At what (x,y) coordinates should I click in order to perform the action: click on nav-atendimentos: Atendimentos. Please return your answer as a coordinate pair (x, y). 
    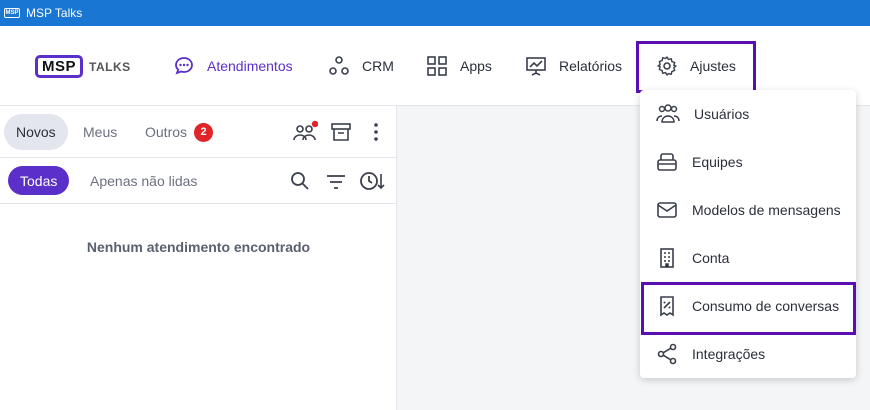
    Looking at the image, I should click on (233, 66).